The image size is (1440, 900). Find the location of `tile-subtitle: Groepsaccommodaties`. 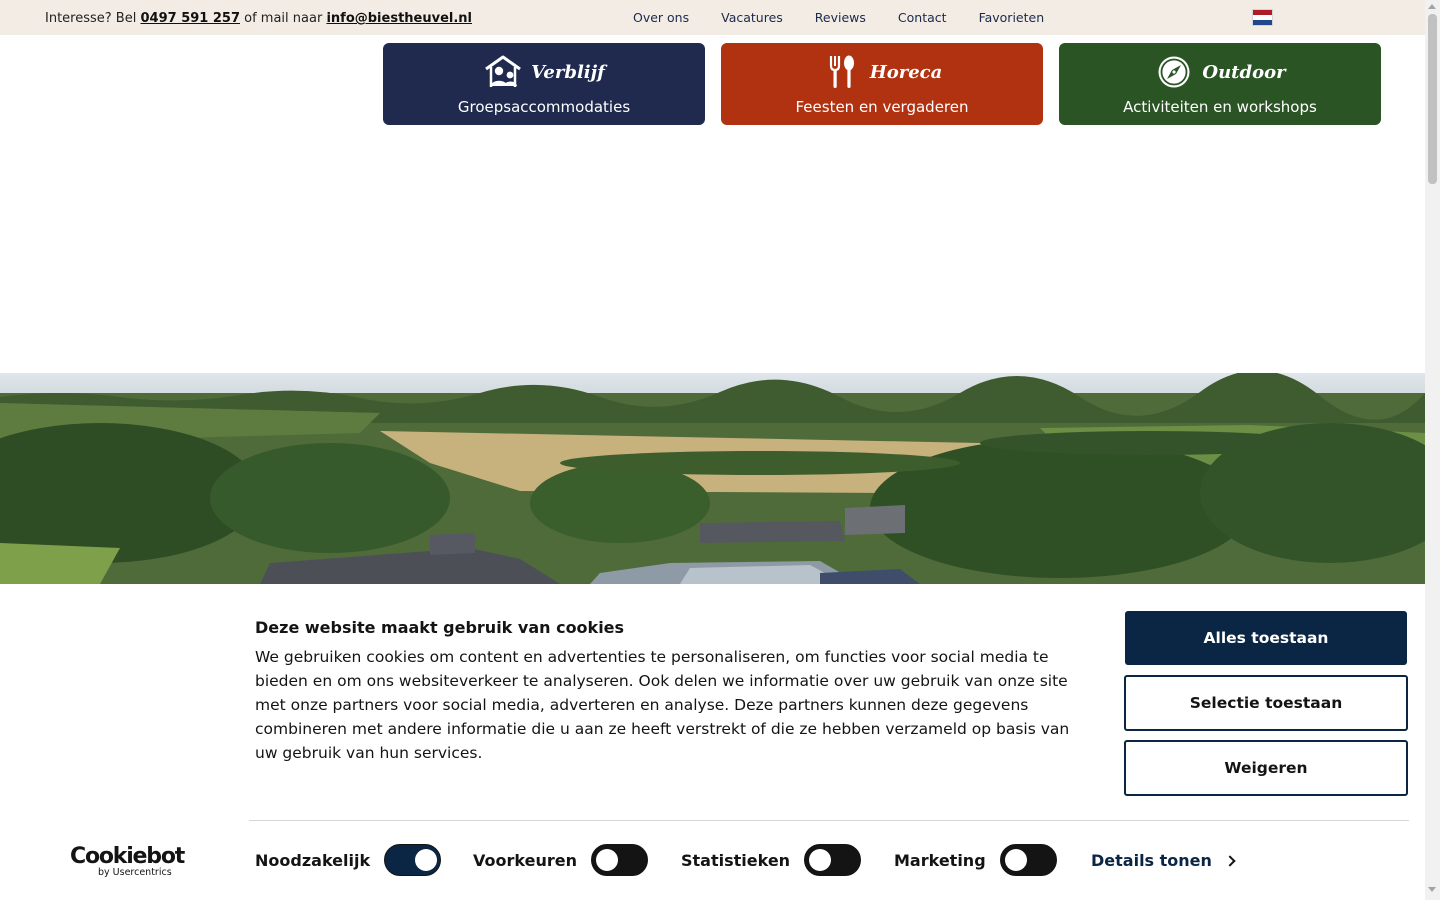

tile-subtitle: Groepsaccommodaties is located at coordinates (544, 107).